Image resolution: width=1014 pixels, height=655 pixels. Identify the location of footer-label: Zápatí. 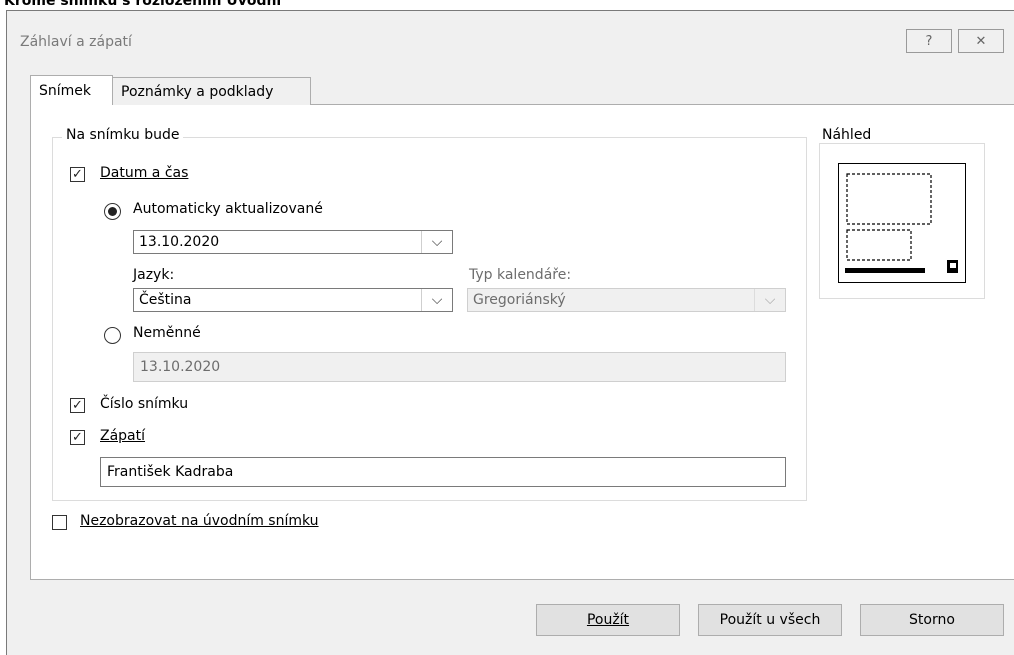
(123, 436).